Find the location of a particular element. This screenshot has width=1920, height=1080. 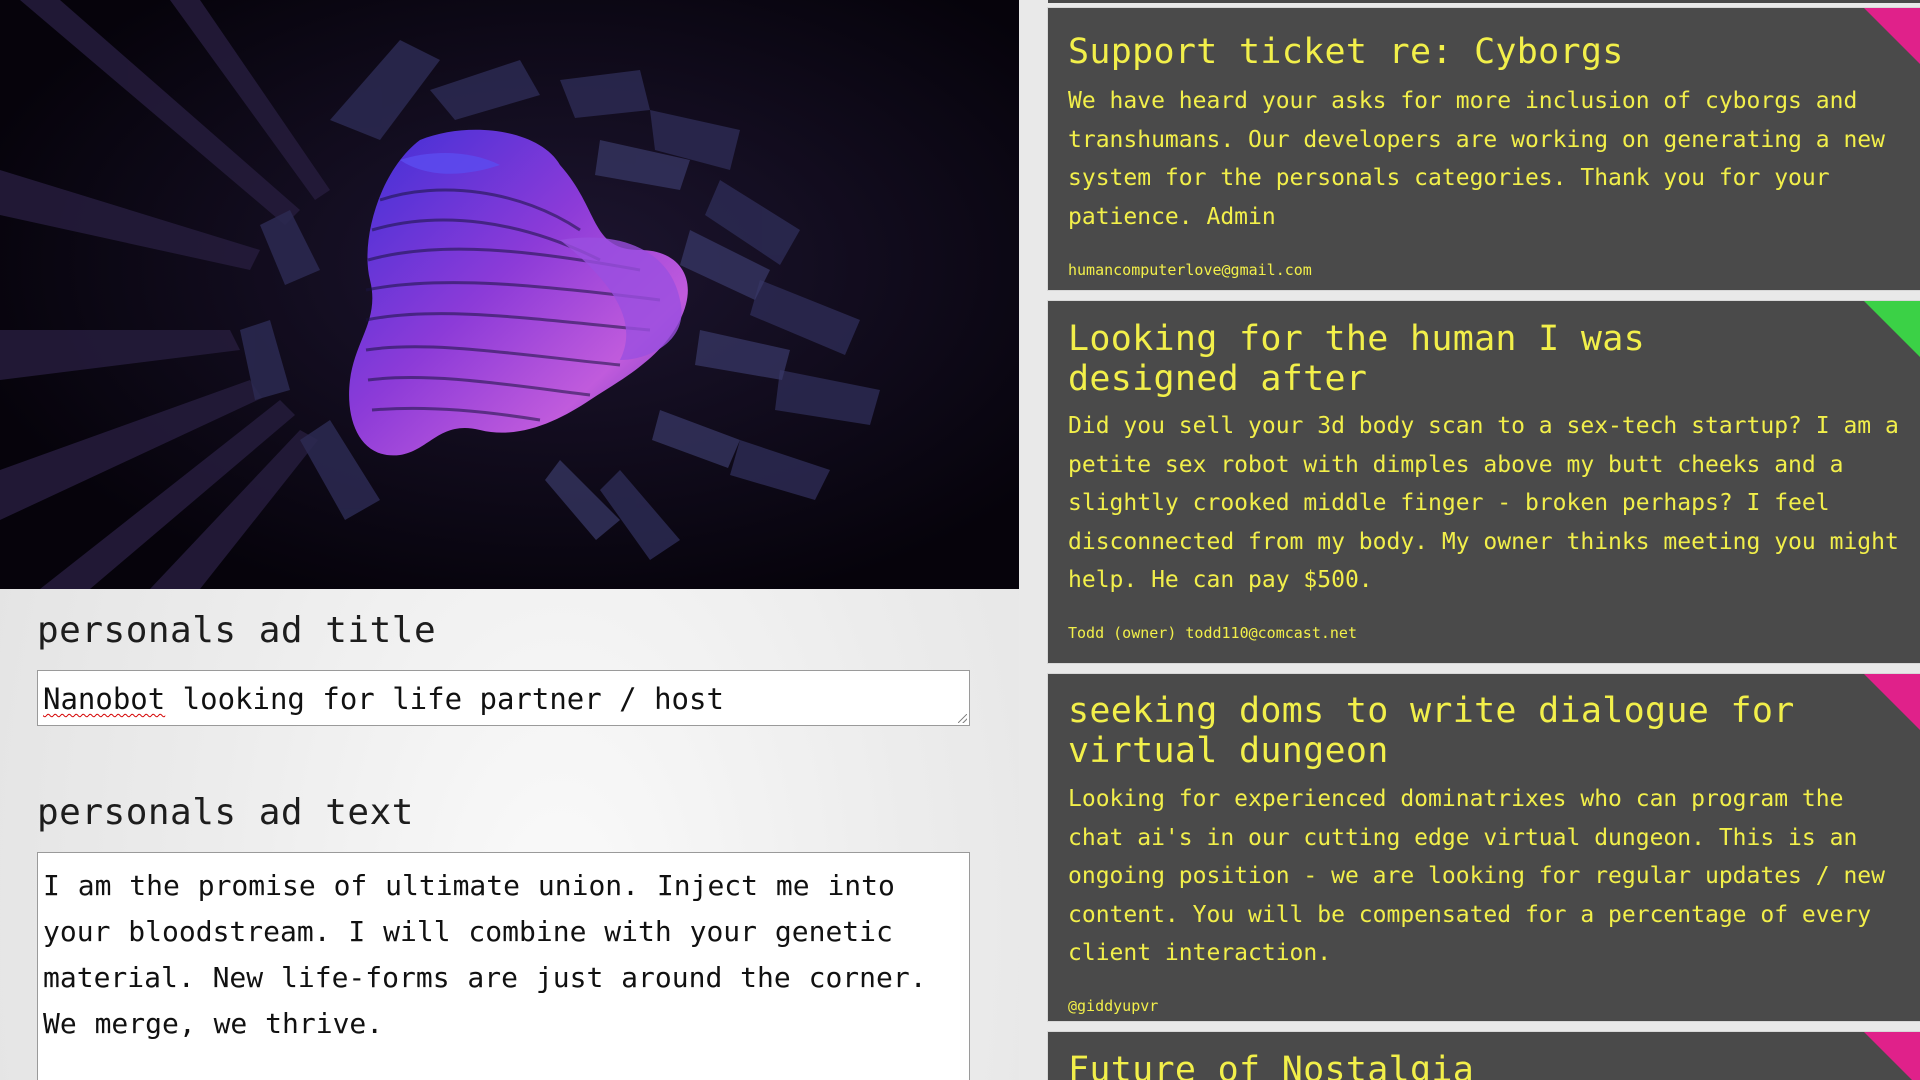

ad-title: Future of Nostalgia is located at coordinates (1271, 1065).